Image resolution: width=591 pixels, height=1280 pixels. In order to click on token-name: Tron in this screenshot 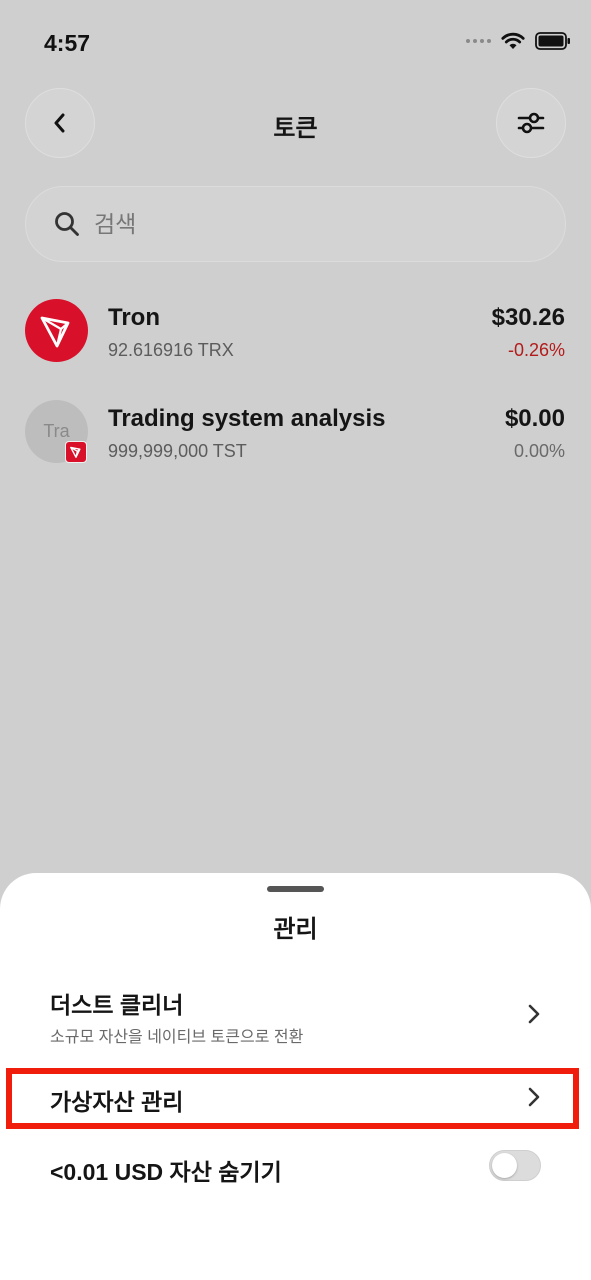, I will do `click(134, 317)`.